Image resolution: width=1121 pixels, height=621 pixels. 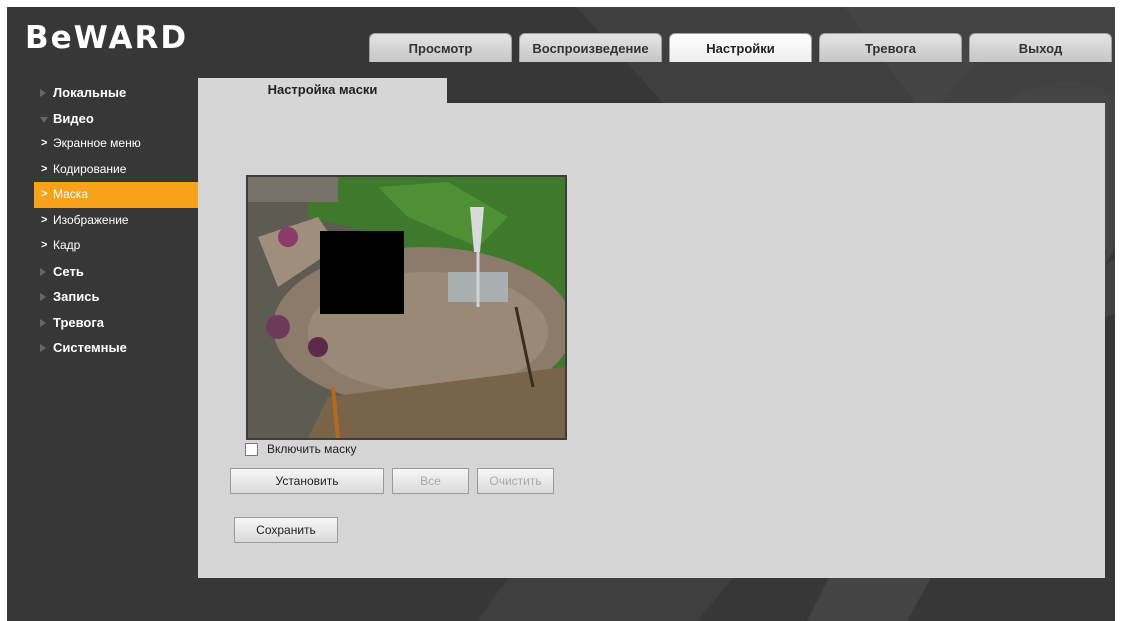 What do you see at coordinates (97, 143) in the screenshot?
I see `sidebar-item-label: Экранное меню` at bounding box center [97, 143].